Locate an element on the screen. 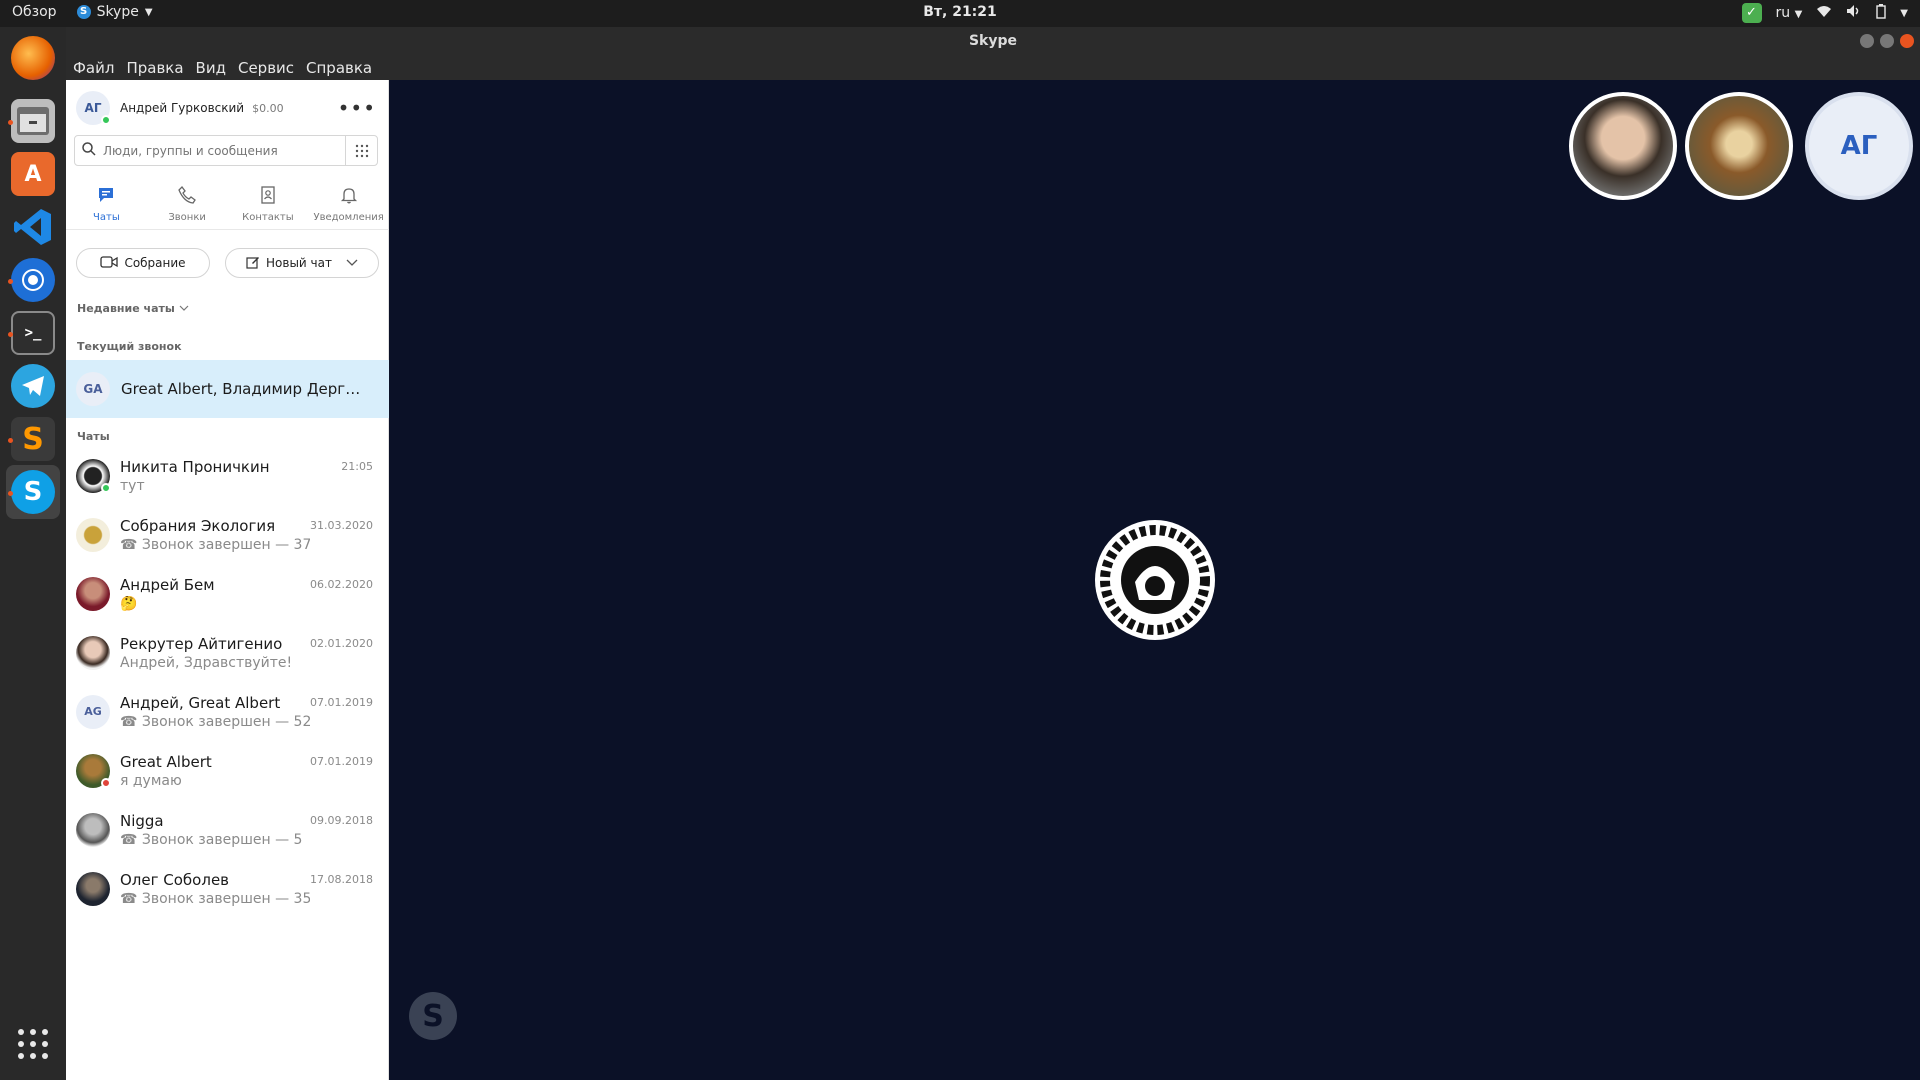 The image size is (1920, 1080). close-button is located at coordinates (1907, 41).